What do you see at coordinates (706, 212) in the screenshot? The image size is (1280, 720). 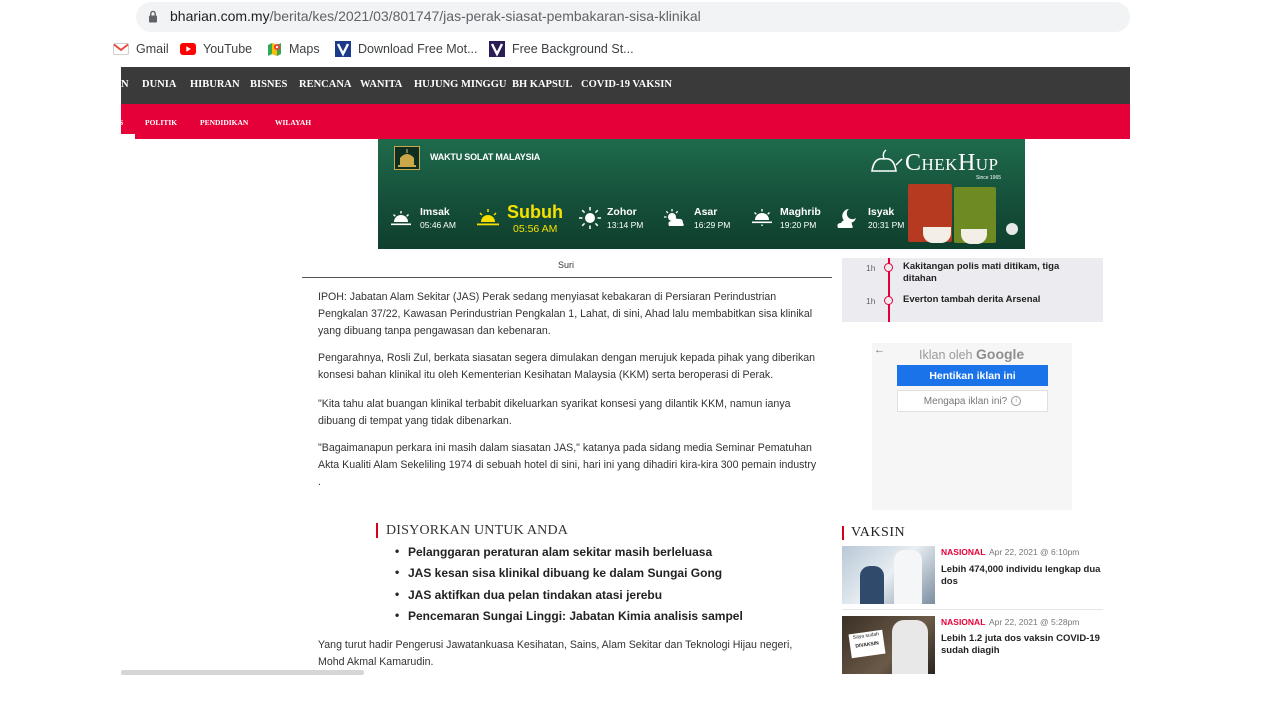 I see `prayer-name: Asar` at bounding box center [706, 212].